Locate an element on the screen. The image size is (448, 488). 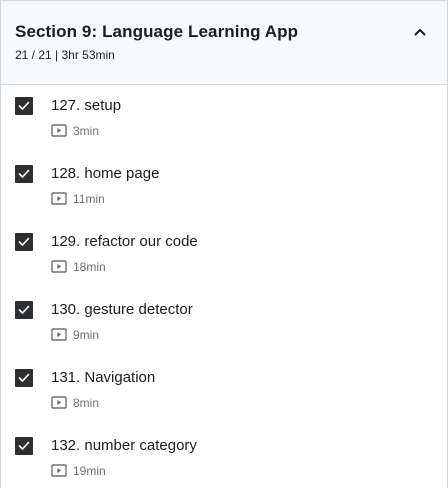
lecture-title: 131. Navigation is located at coordinates (103, 377).